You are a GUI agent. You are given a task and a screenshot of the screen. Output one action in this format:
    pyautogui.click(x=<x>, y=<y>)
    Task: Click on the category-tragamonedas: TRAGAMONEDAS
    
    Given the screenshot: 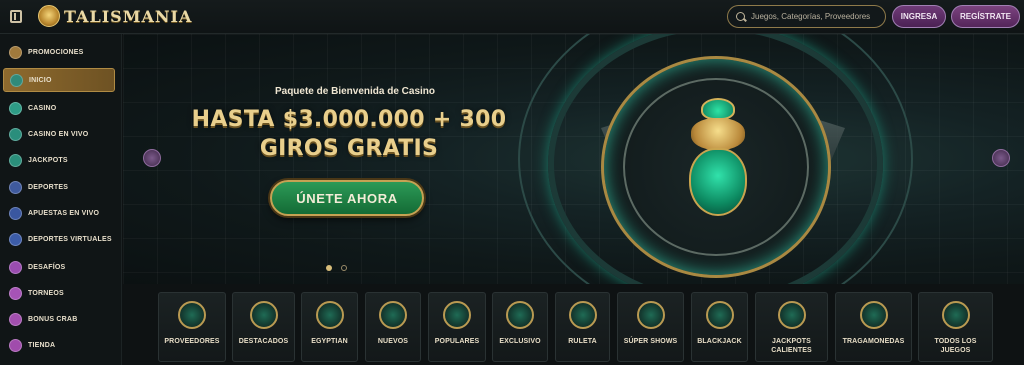 What is the action you would take?
    pyautogui.click(x=873, y=327)
    